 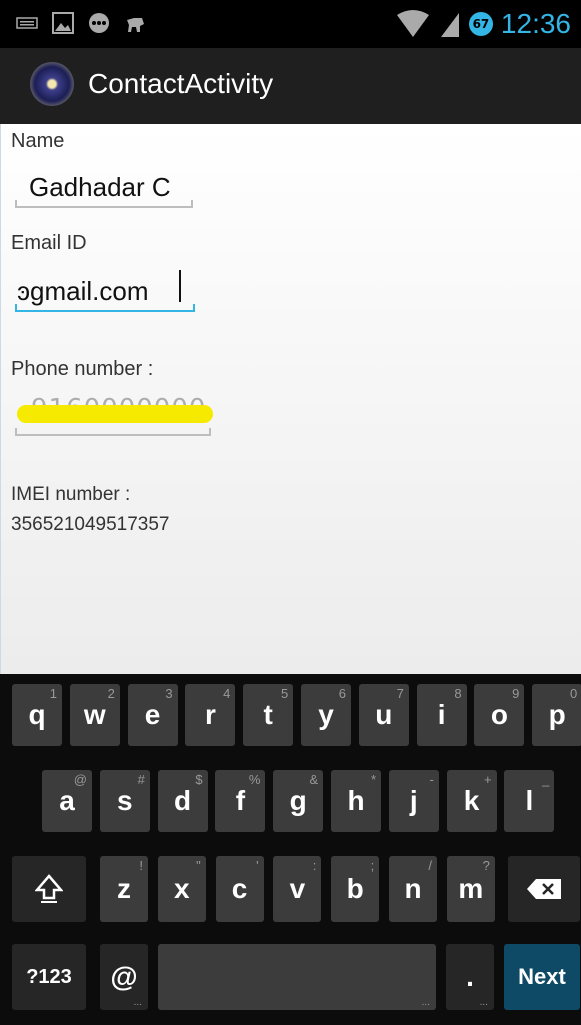 I want to click on key-hint: /, so click(x=430, y=865).